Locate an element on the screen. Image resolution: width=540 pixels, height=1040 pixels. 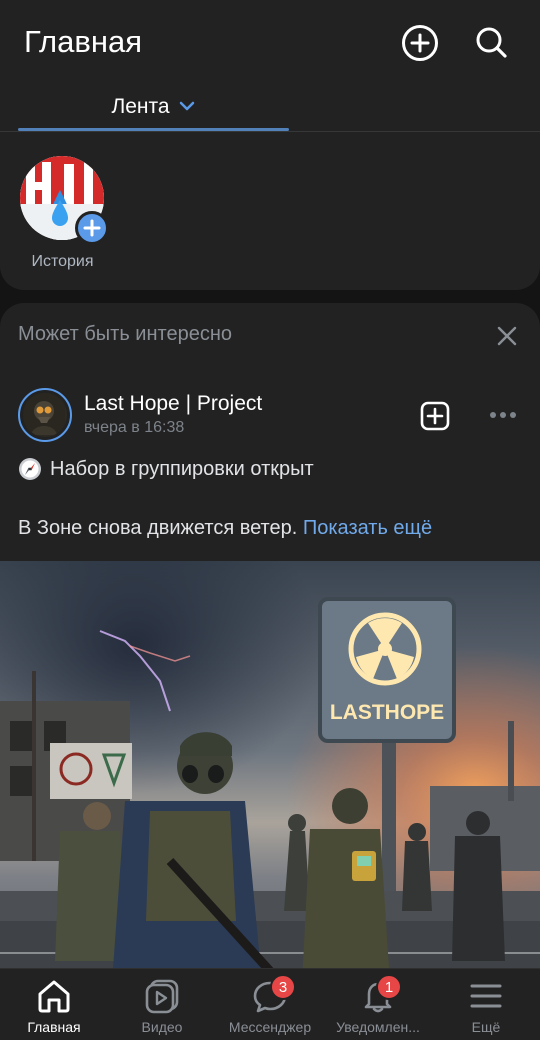
video-icon is located at coordinates (162, 996).